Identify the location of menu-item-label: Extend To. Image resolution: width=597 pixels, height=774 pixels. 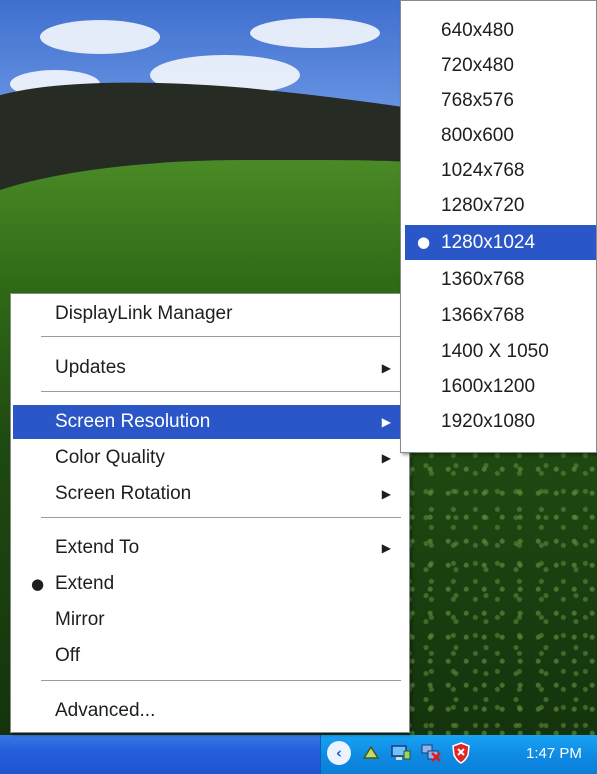
(97, 547).